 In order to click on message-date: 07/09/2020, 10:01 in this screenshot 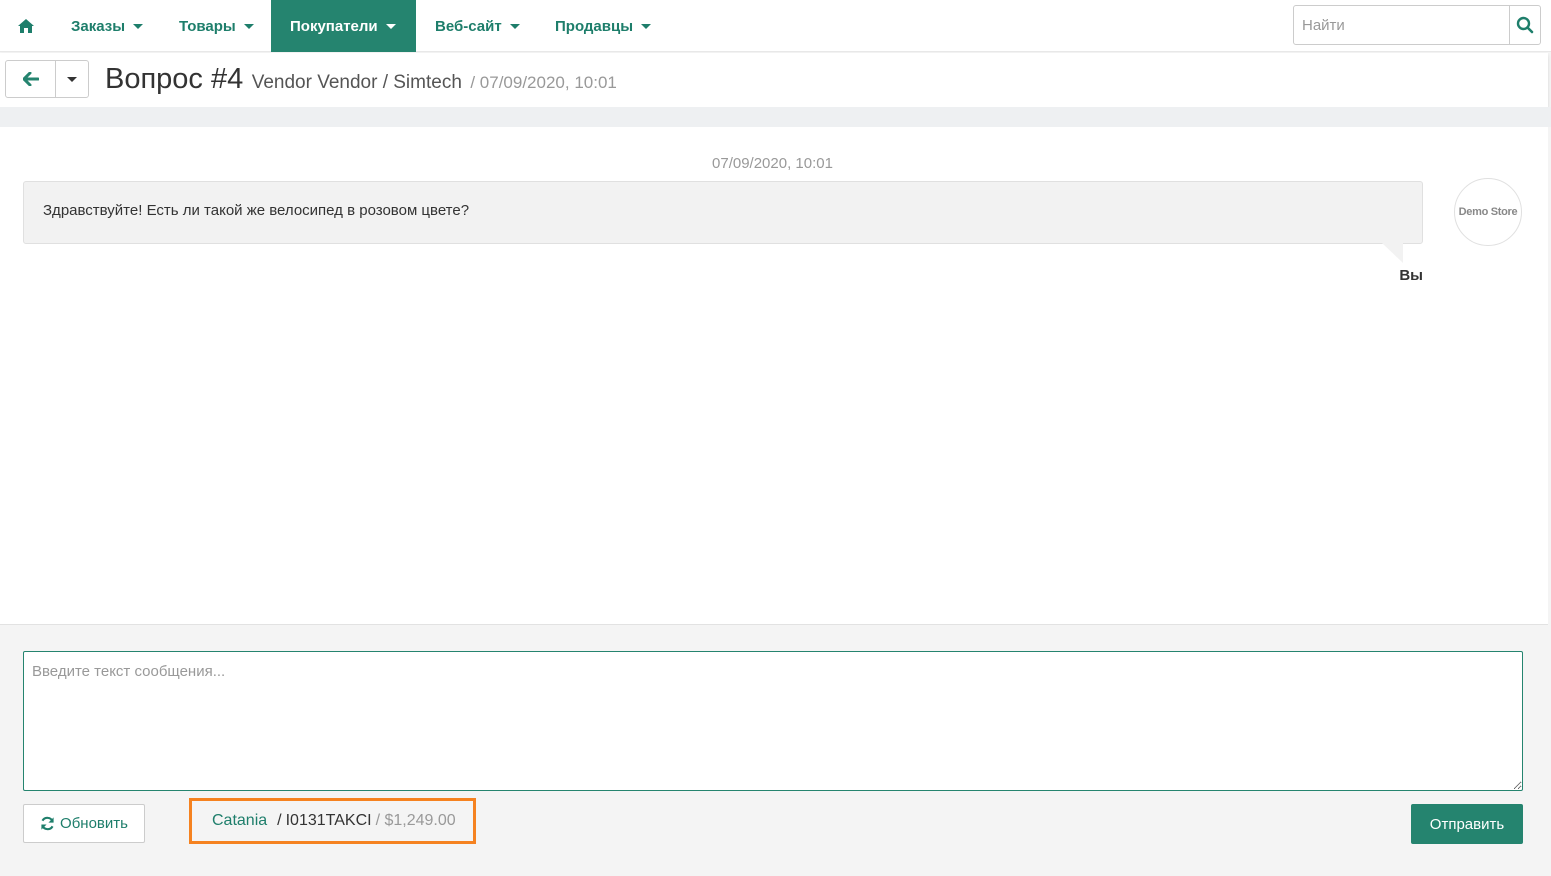, I will do `click(772, 163)`.